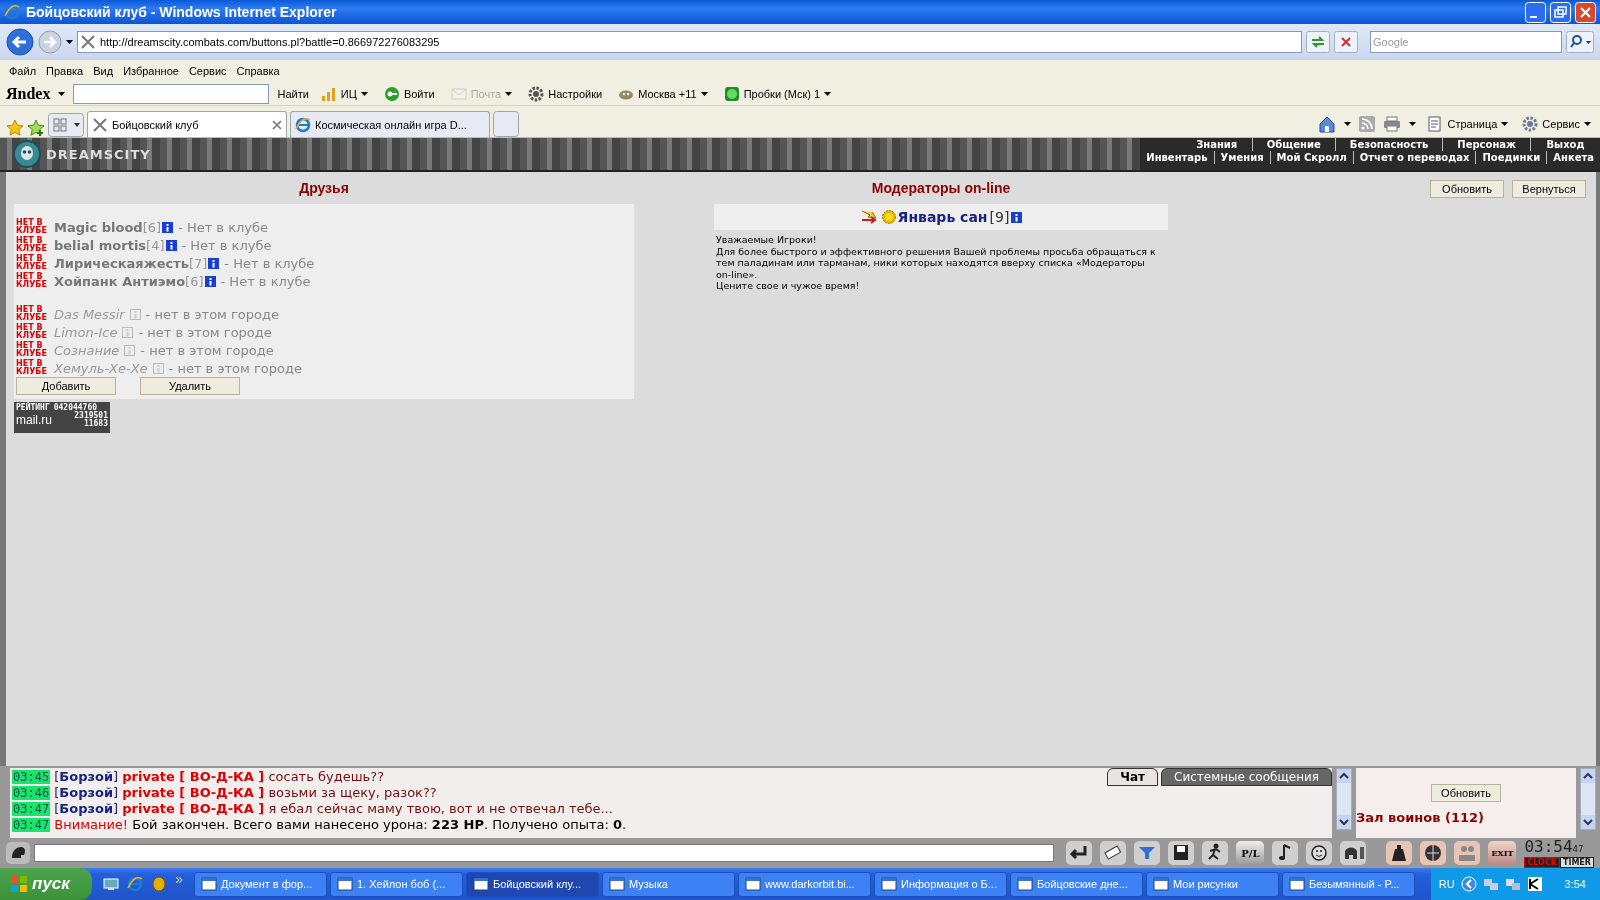 The height and width of the screenshot is (900, 1600). I want to click on search-field: Google, so click(1466, 42).